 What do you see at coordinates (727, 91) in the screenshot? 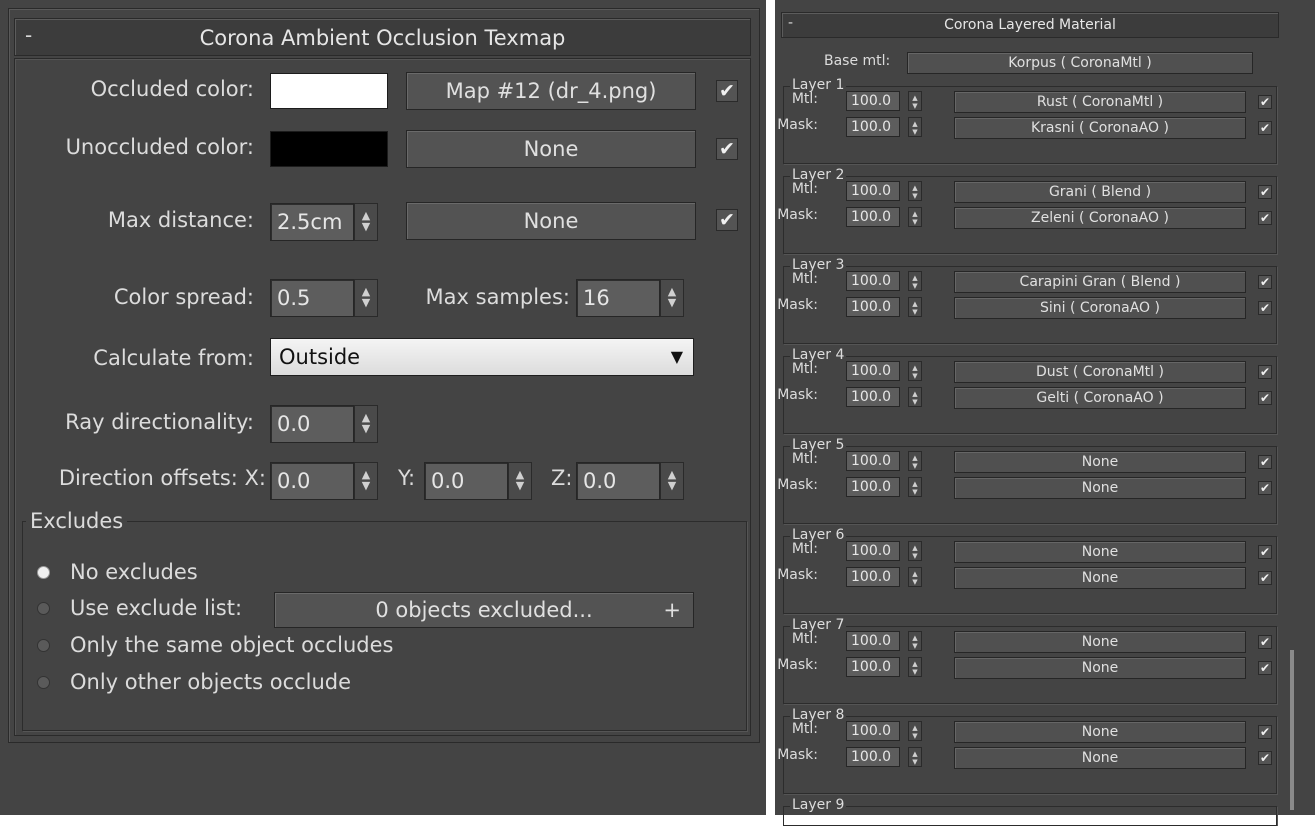
I see `occluded-map-checkbox: ✔` at bounding box center [727, 91].